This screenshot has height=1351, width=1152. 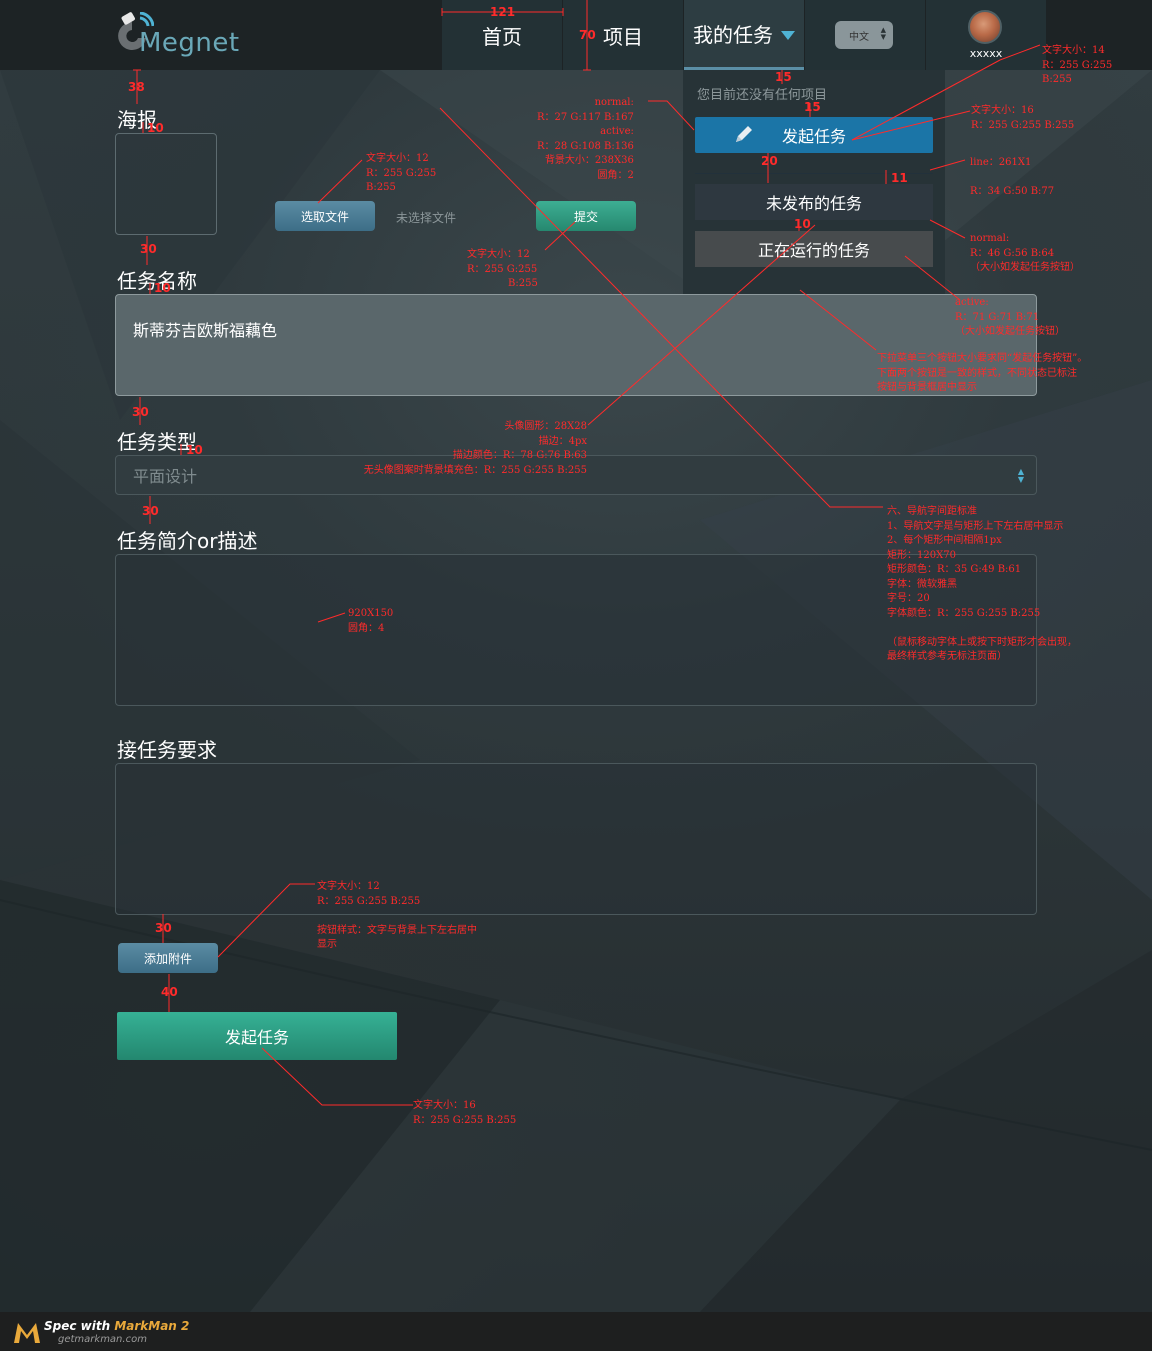 I want to click on markman-url: getmarkman.com, so click(x=102, y=1339).